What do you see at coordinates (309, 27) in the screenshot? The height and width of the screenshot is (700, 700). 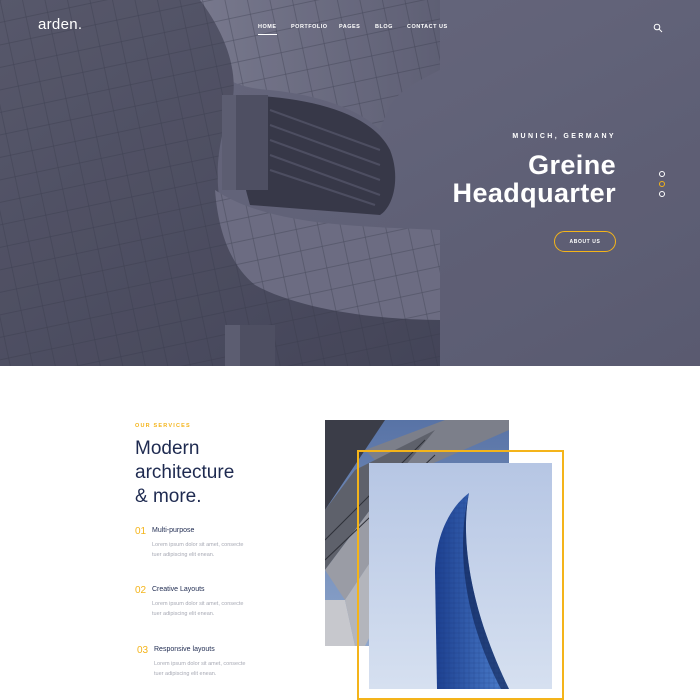 I see `nav-portfolio: PORTFOLIO` at bounding box center [309, 27].